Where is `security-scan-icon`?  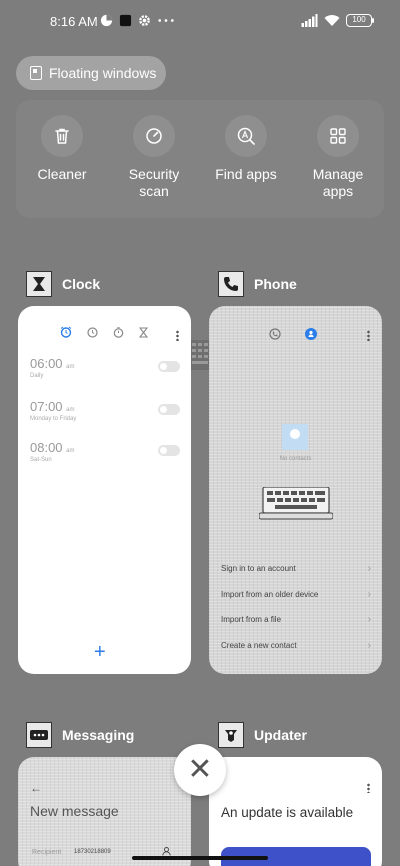 security-scan-icon is located at coordinates (154, 136).